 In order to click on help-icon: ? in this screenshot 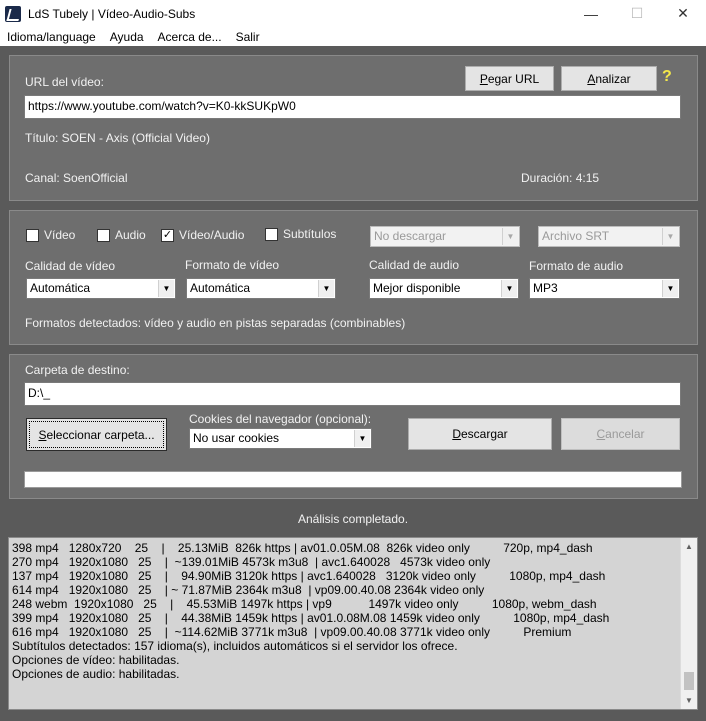, I will do `click(667, 77)`.